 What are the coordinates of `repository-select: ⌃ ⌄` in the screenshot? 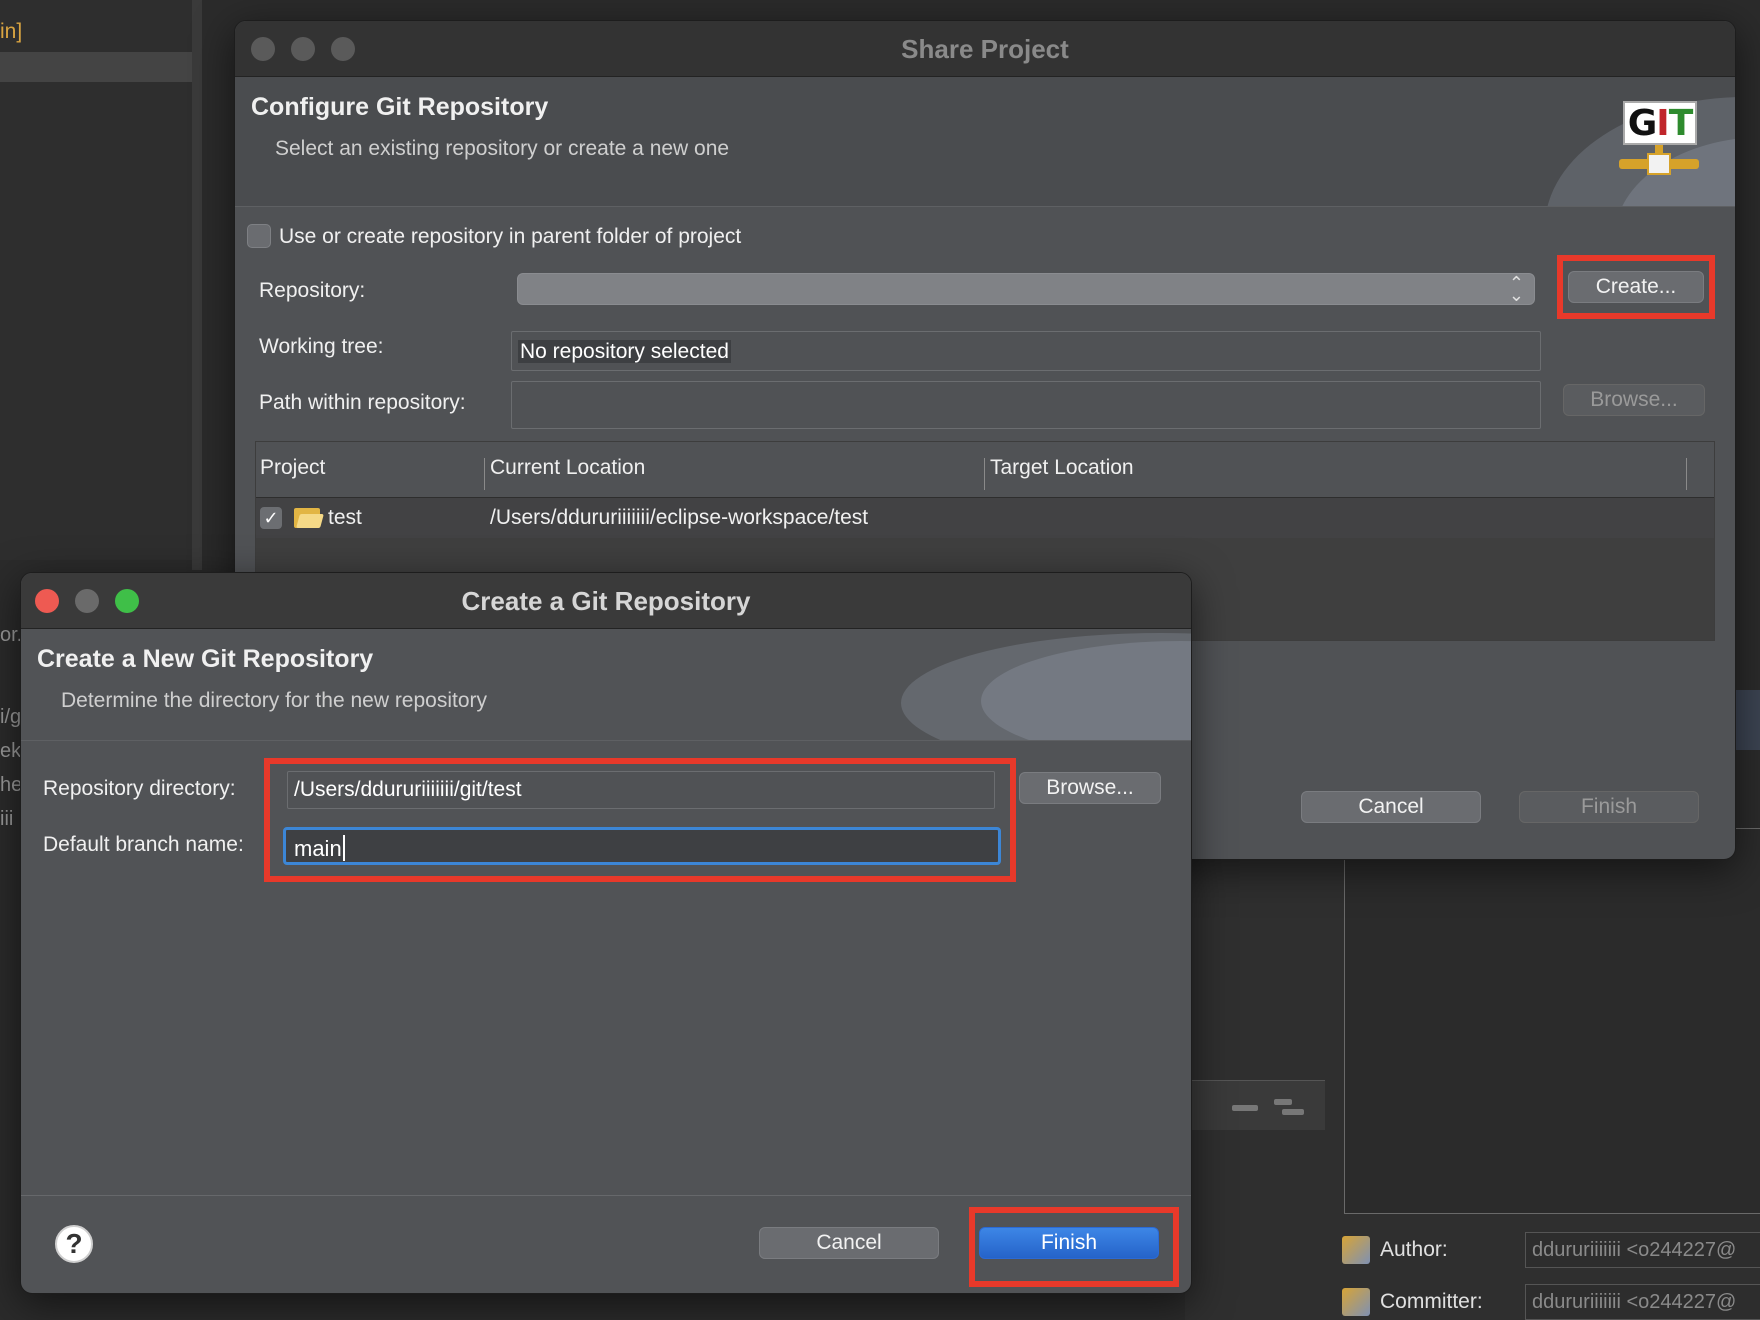 It's located at (1026, 289).